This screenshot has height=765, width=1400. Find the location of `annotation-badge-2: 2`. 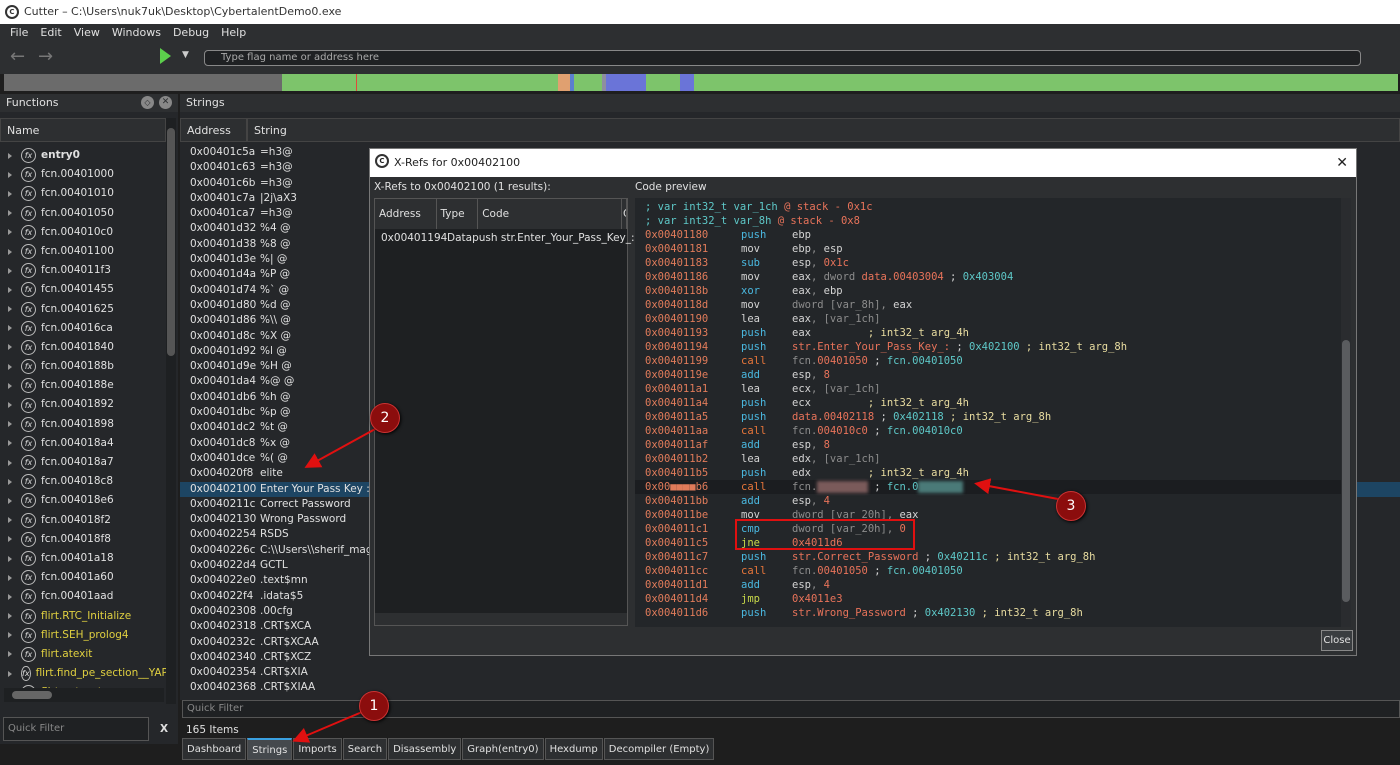

annotation-badge-2: 2 is located at coordinates (385, 418).